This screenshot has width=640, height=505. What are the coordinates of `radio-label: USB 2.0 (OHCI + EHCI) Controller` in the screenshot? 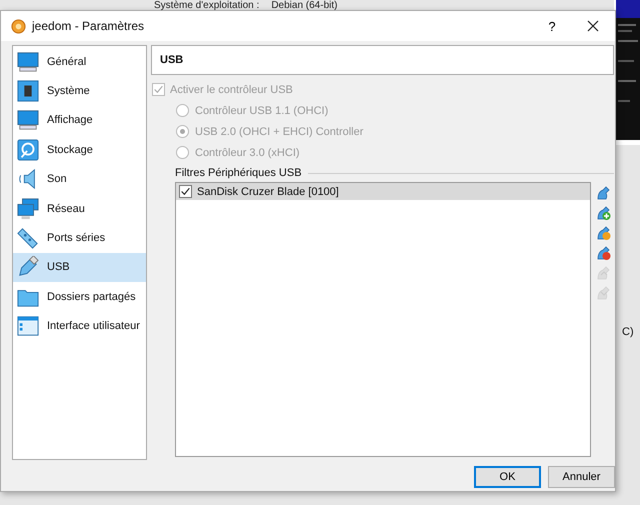 It's located at (279, 132).